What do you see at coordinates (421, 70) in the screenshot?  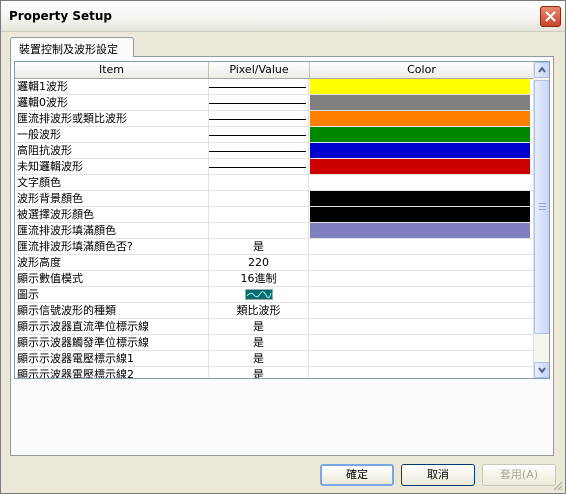 I see `column-header-color: Color` at bounding box center [421, 70].